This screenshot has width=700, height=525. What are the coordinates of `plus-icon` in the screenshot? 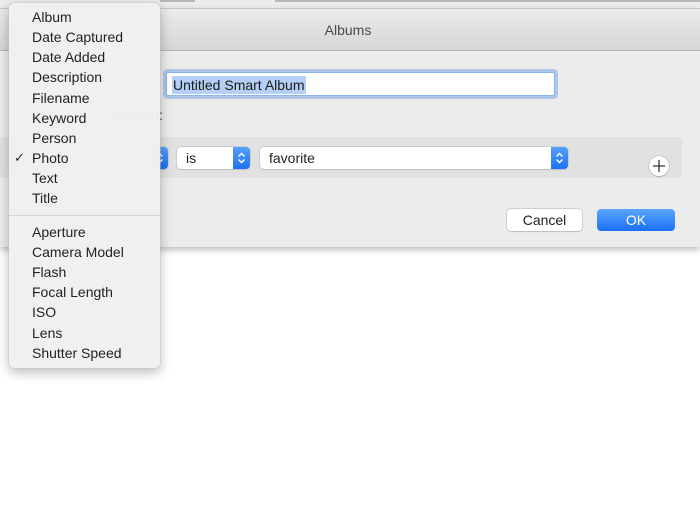 It's located at (659, 166).